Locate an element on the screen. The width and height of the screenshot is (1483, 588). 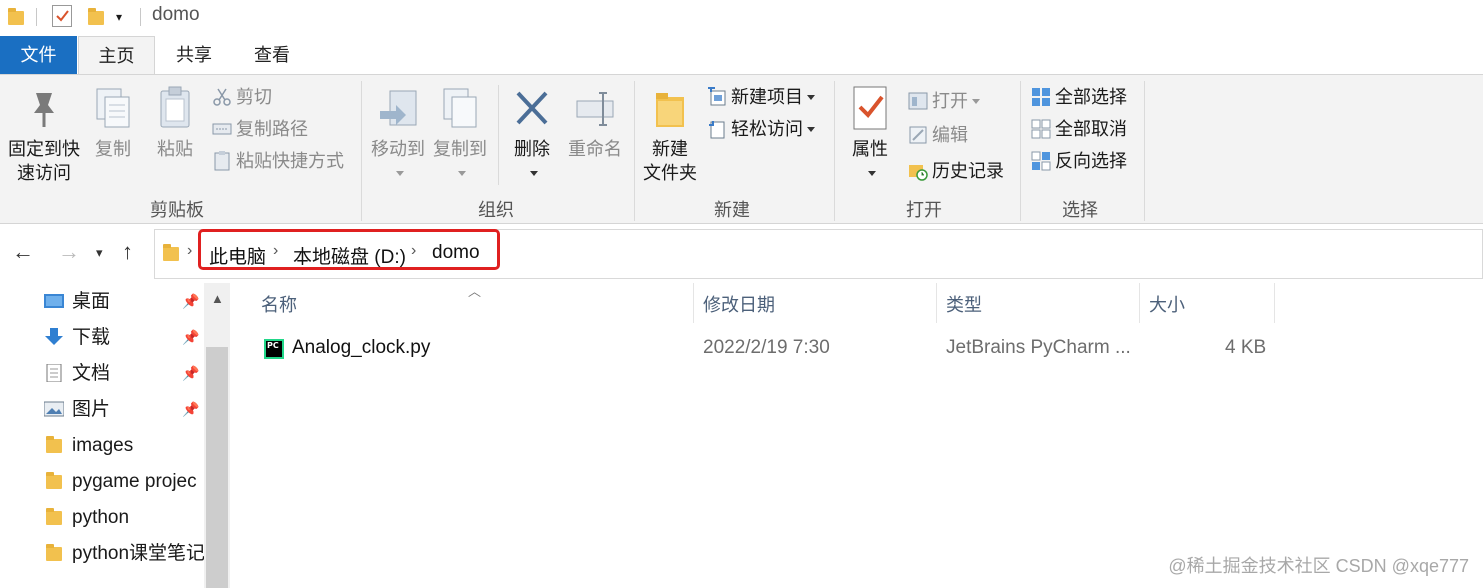
paste-shortcut-button: 粘贴快捷方式 is located at coordinates (278, 161).